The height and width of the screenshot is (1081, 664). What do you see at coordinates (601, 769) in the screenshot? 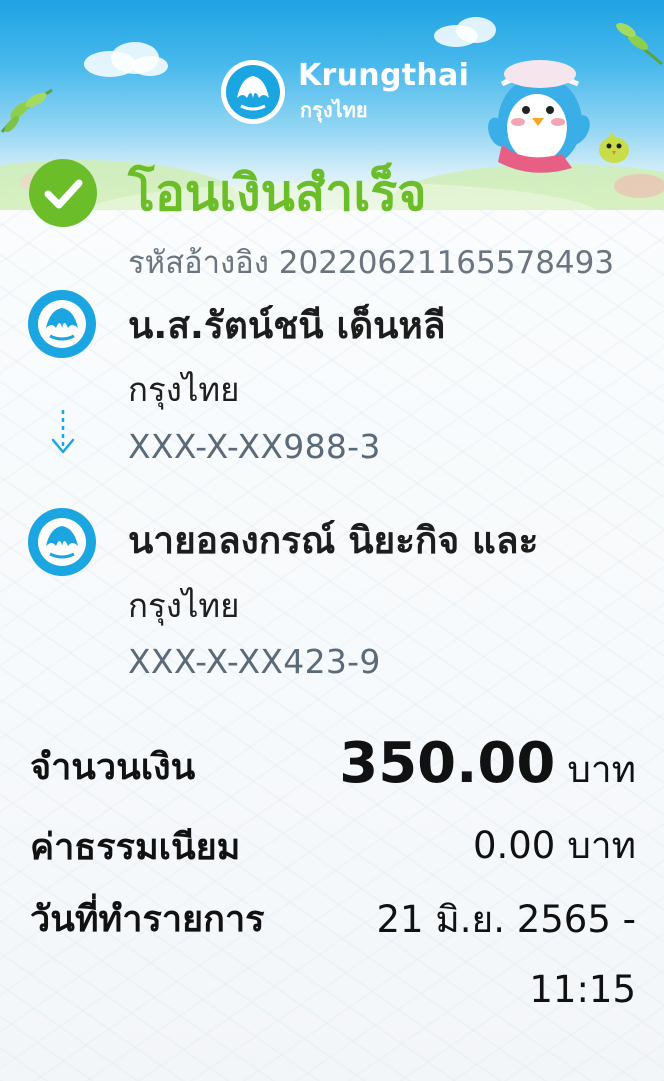
I see `amount-unit: บาท` at bounding box center [601, 769].